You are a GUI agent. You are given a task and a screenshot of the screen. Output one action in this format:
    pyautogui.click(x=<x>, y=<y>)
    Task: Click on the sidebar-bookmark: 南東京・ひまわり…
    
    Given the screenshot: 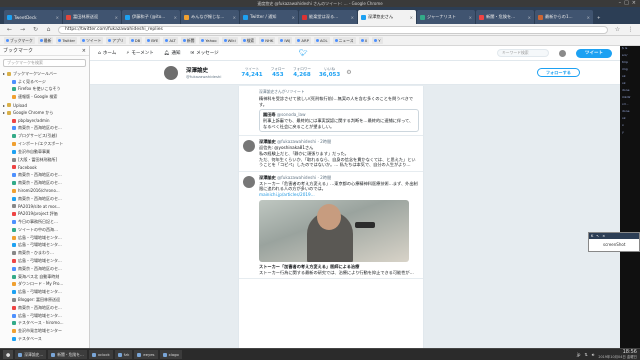 What is the action you would take?
    pyautogui.click(x=44, y=253)
    